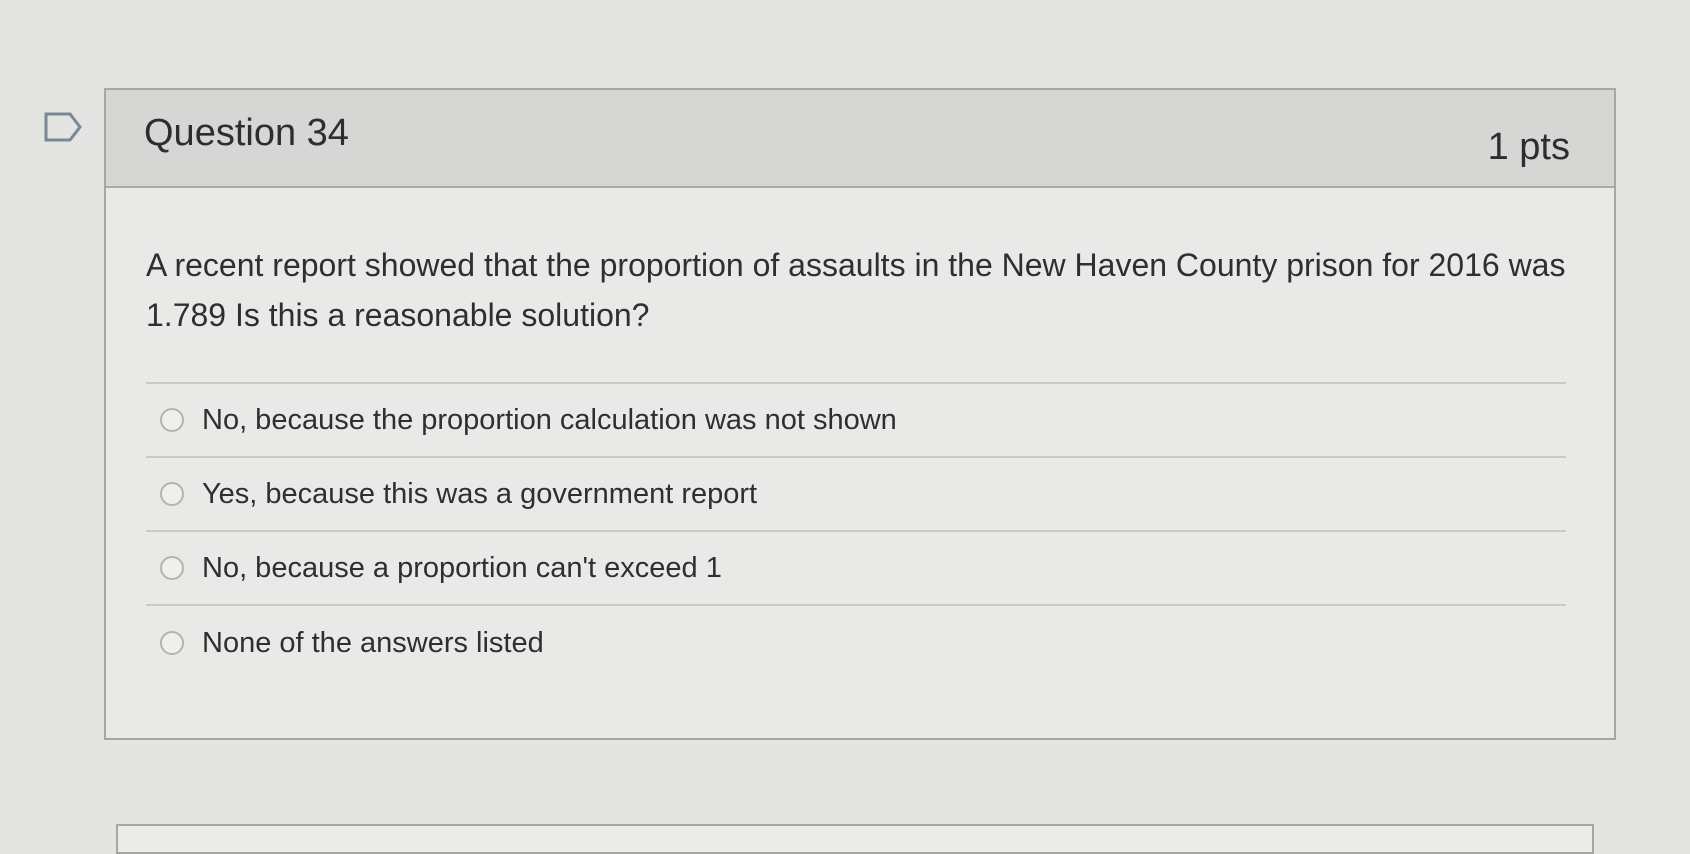  I want to click on answer-label: None of the answers listed, so click(373, 643).